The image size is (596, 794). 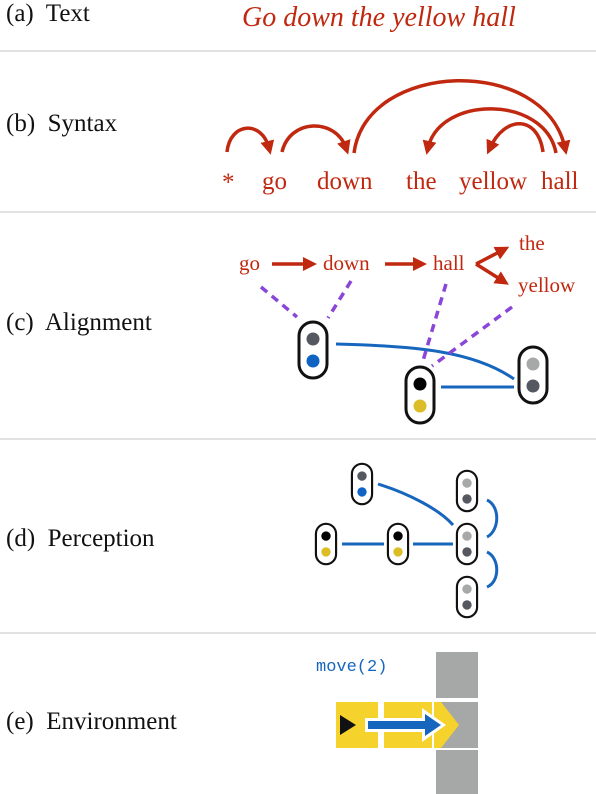 I want to click on grid-cell-bottom, so click(x=457, y=772).